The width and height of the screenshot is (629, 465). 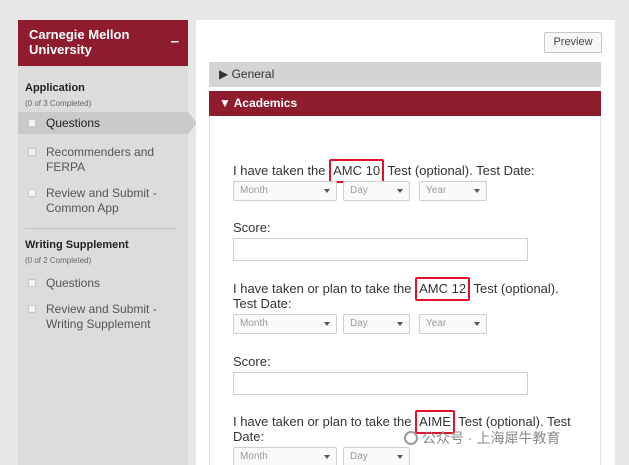 I want to click on aime-month-select: Month, so click(x=285, y=456).